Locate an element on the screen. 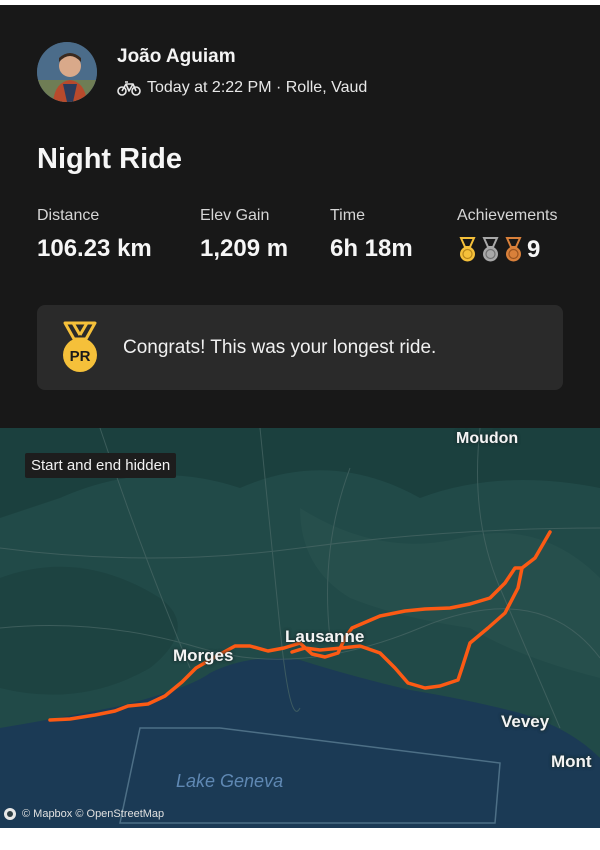 Image resolution: width=600 pixels, height=850 pixels. privacy-tag: Start and end hidden is located at coordinates (101, 465).